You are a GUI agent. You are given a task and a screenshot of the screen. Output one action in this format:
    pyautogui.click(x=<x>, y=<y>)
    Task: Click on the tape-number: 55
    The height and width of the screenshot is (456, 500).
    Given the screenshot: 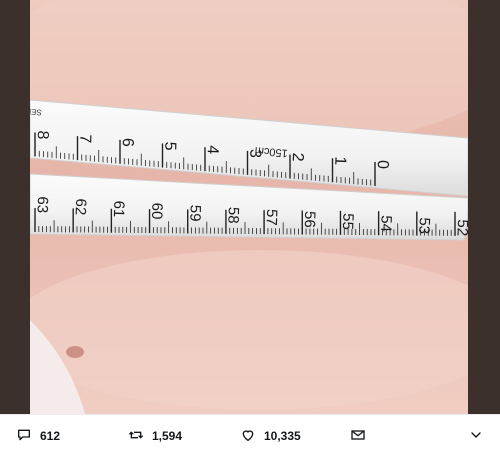 What is the action you would take?
    pyautogui.click(x=348, y=221)
    